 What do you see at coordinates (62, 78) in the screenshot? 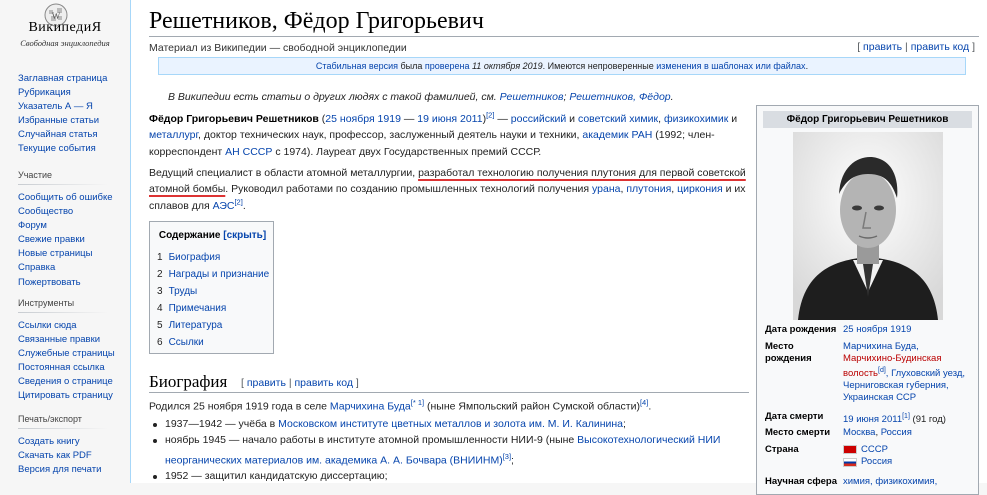
I see `sidebar-link: Заглавная страница` at bounding box center [62, 78].